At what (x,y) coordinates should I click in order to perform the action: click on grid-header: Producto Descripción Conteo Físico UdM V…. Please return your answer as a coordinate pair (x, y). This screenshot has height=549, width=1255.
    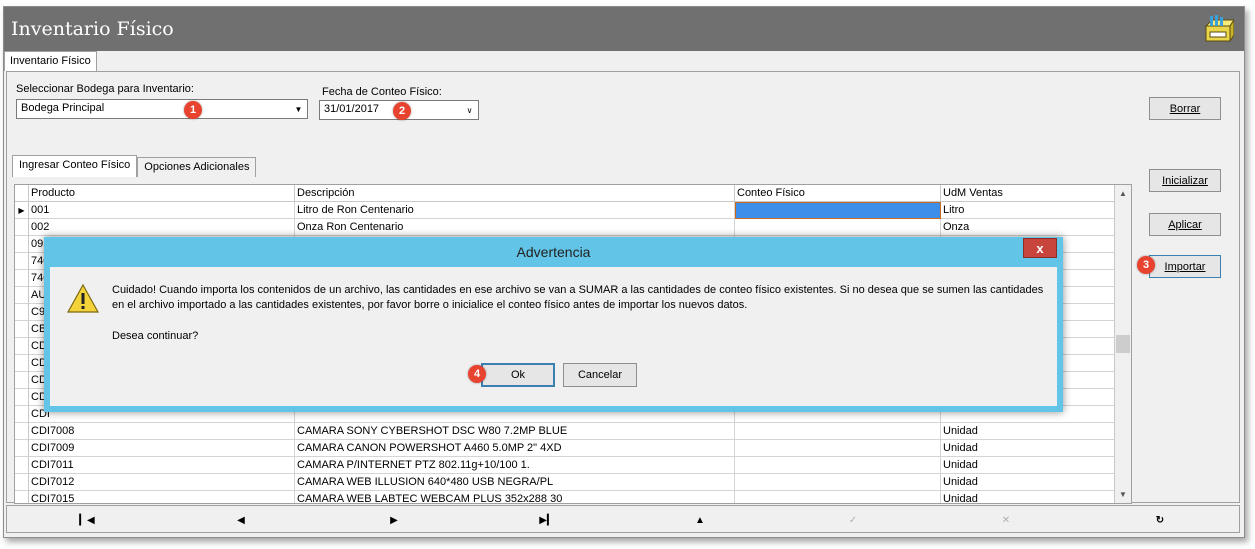
    Looking at the image, I should click on (565, 193).